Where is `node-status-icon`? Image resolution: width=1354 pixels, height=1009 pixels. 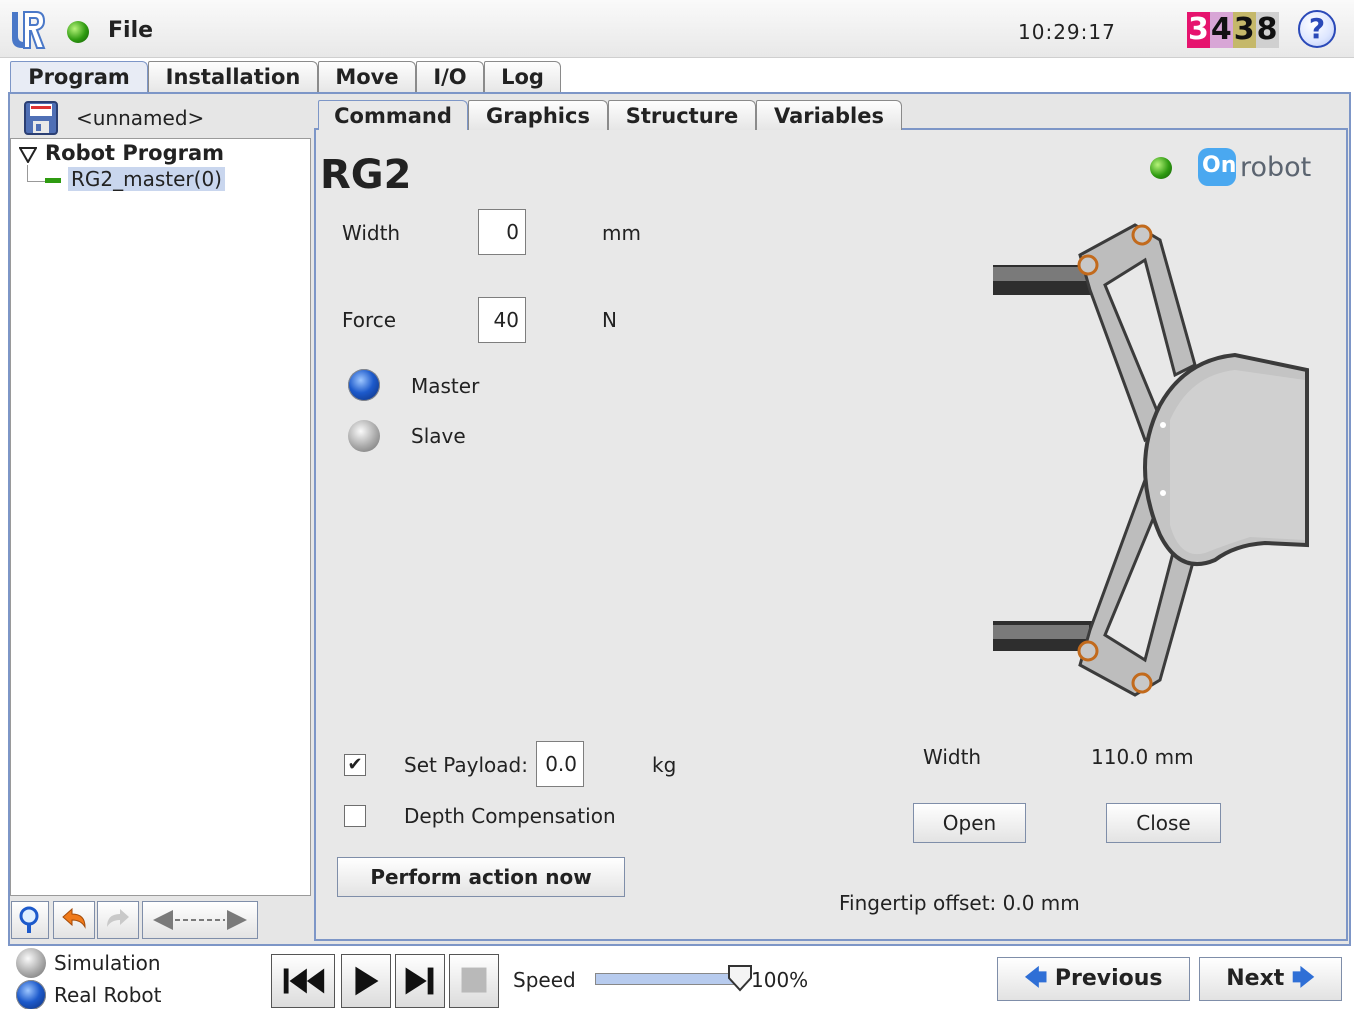
node-status-icon is located at coordinates (53, 180).